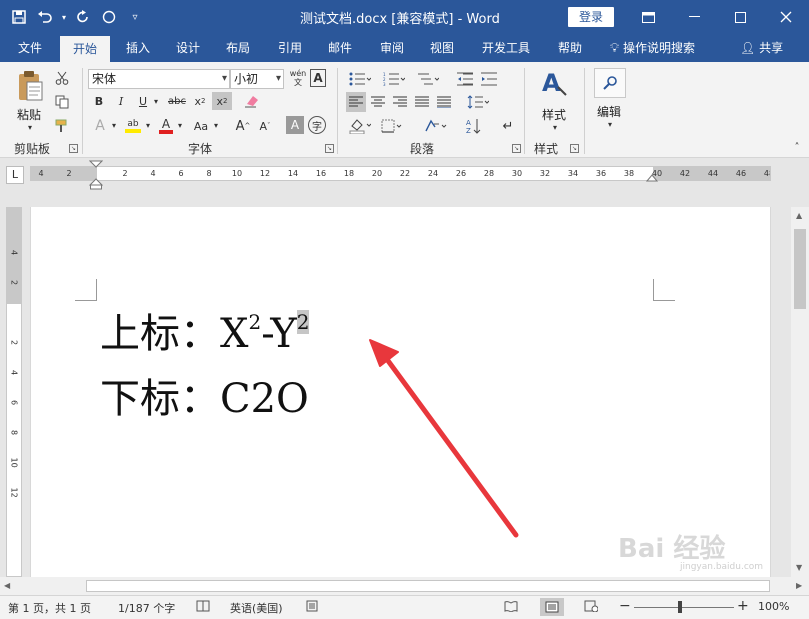 Image resolution: width=809 pixels, height=619 pixels. I want to click on web-layout-icon, so click(591, 607).